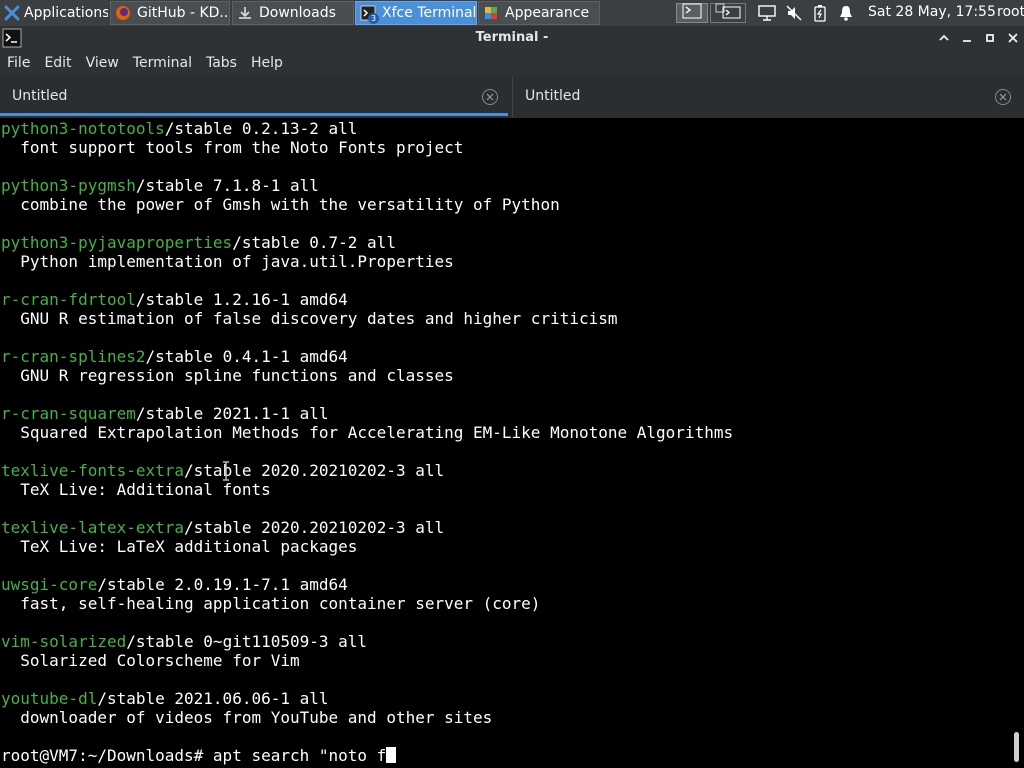 Image resolution: width=1024 pixels, height=768 pixels. What do you see at coordinates (64, 641) in the screenshot?
I see `package-name: vim-solarized` at bounding box center [64, 641].